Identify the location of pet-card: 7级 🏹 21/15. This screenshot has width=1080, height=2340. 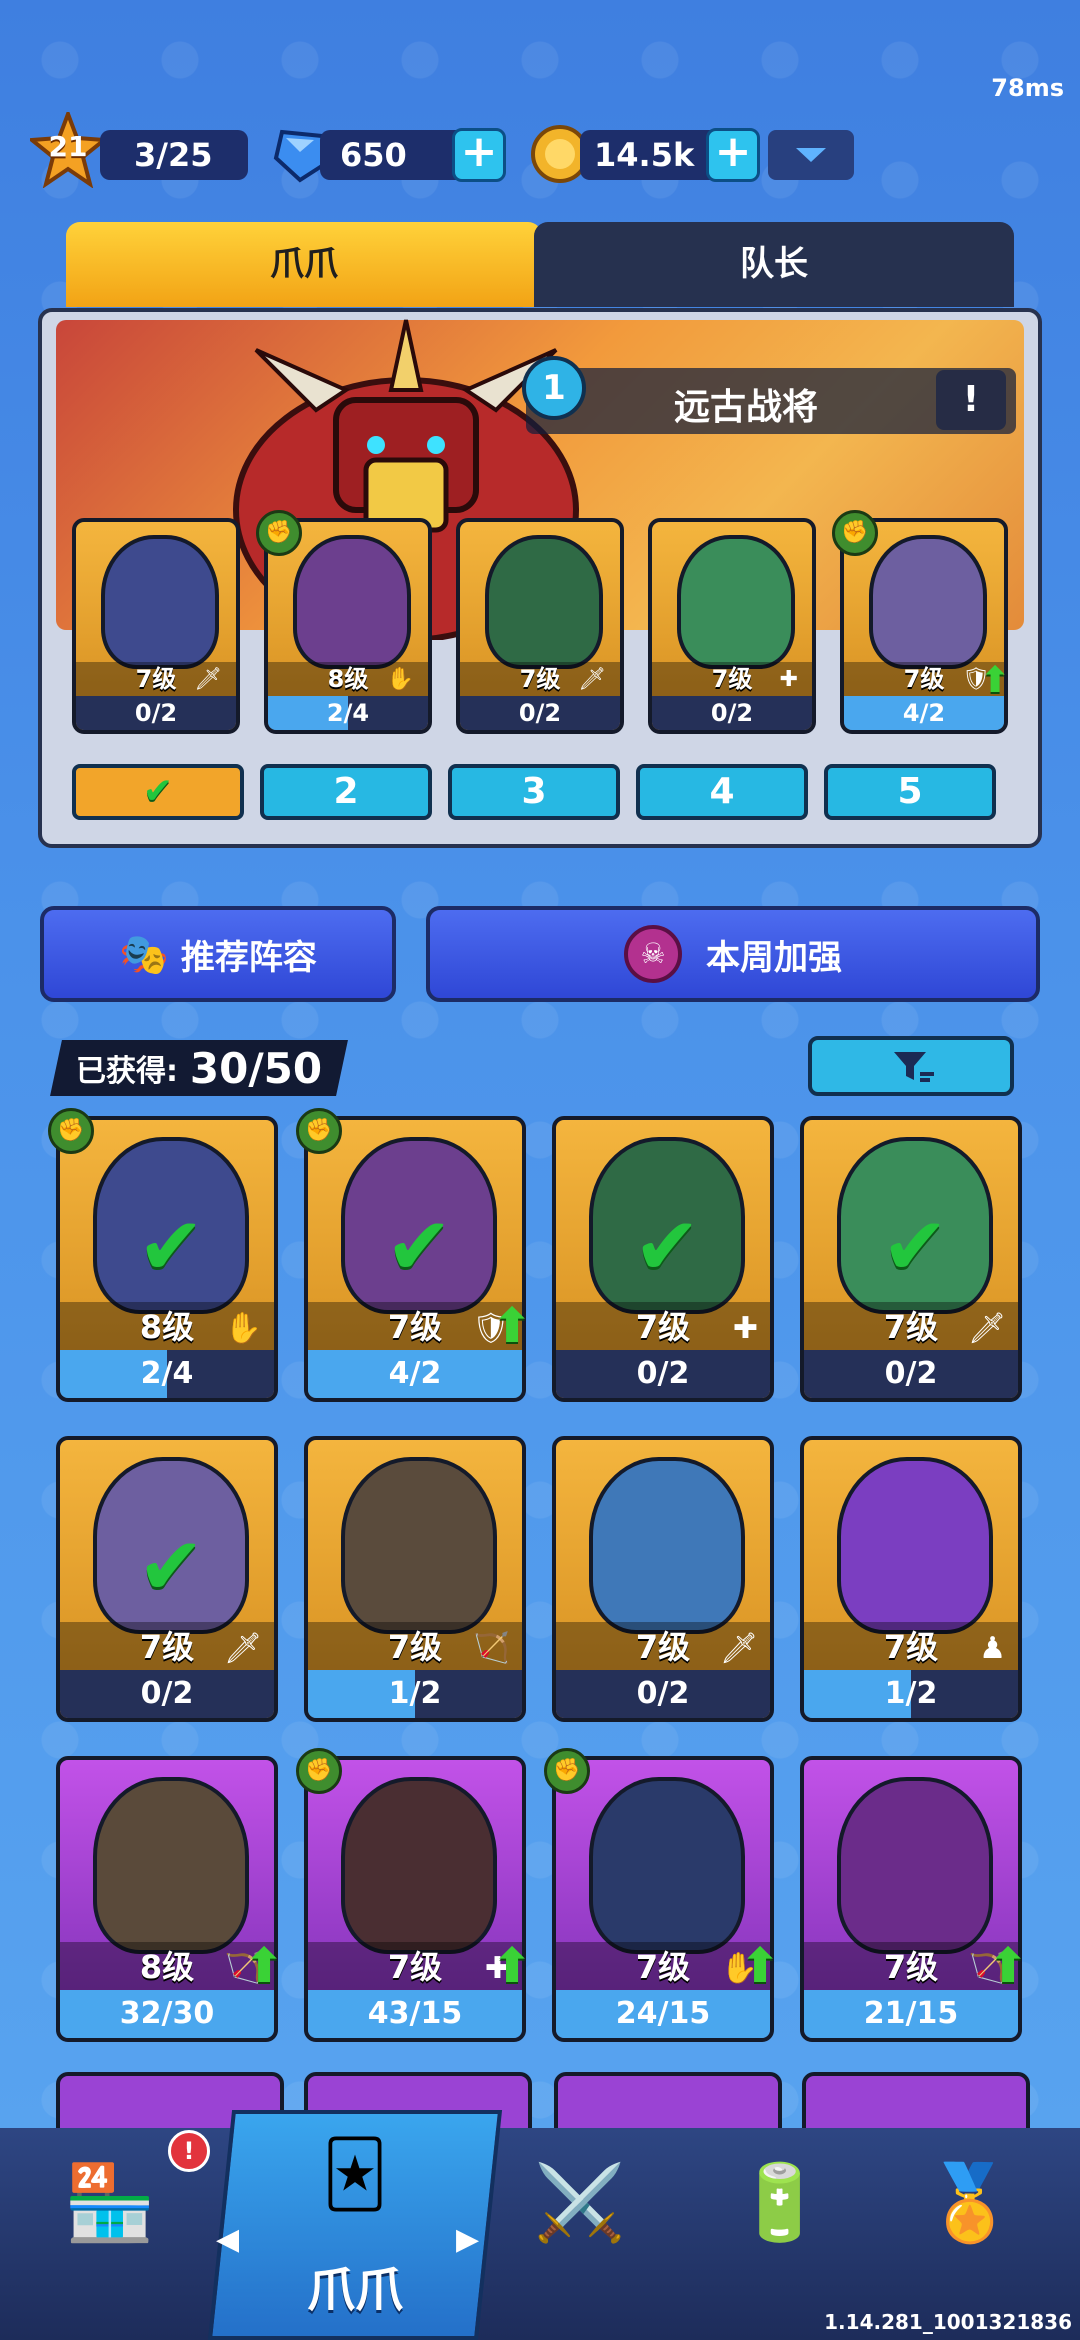
(911, 1899).